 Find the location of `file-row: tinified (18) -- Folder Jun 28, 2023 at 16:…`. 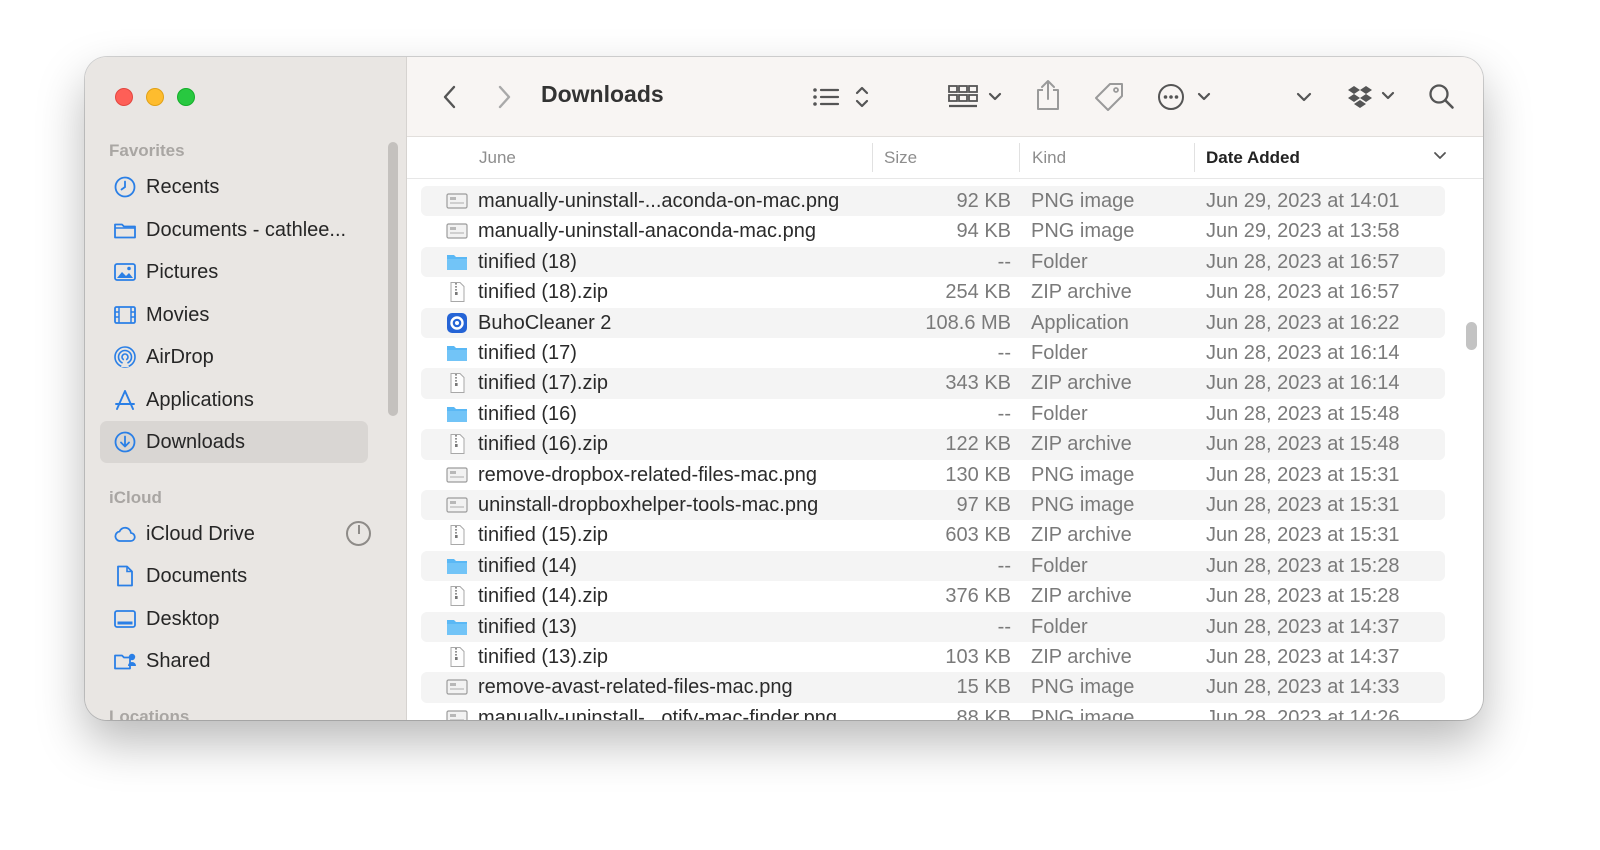

file-row: tinified (18) -- Folder Jun 28, 2023 at 16:… is located at coordinates (933, 262).